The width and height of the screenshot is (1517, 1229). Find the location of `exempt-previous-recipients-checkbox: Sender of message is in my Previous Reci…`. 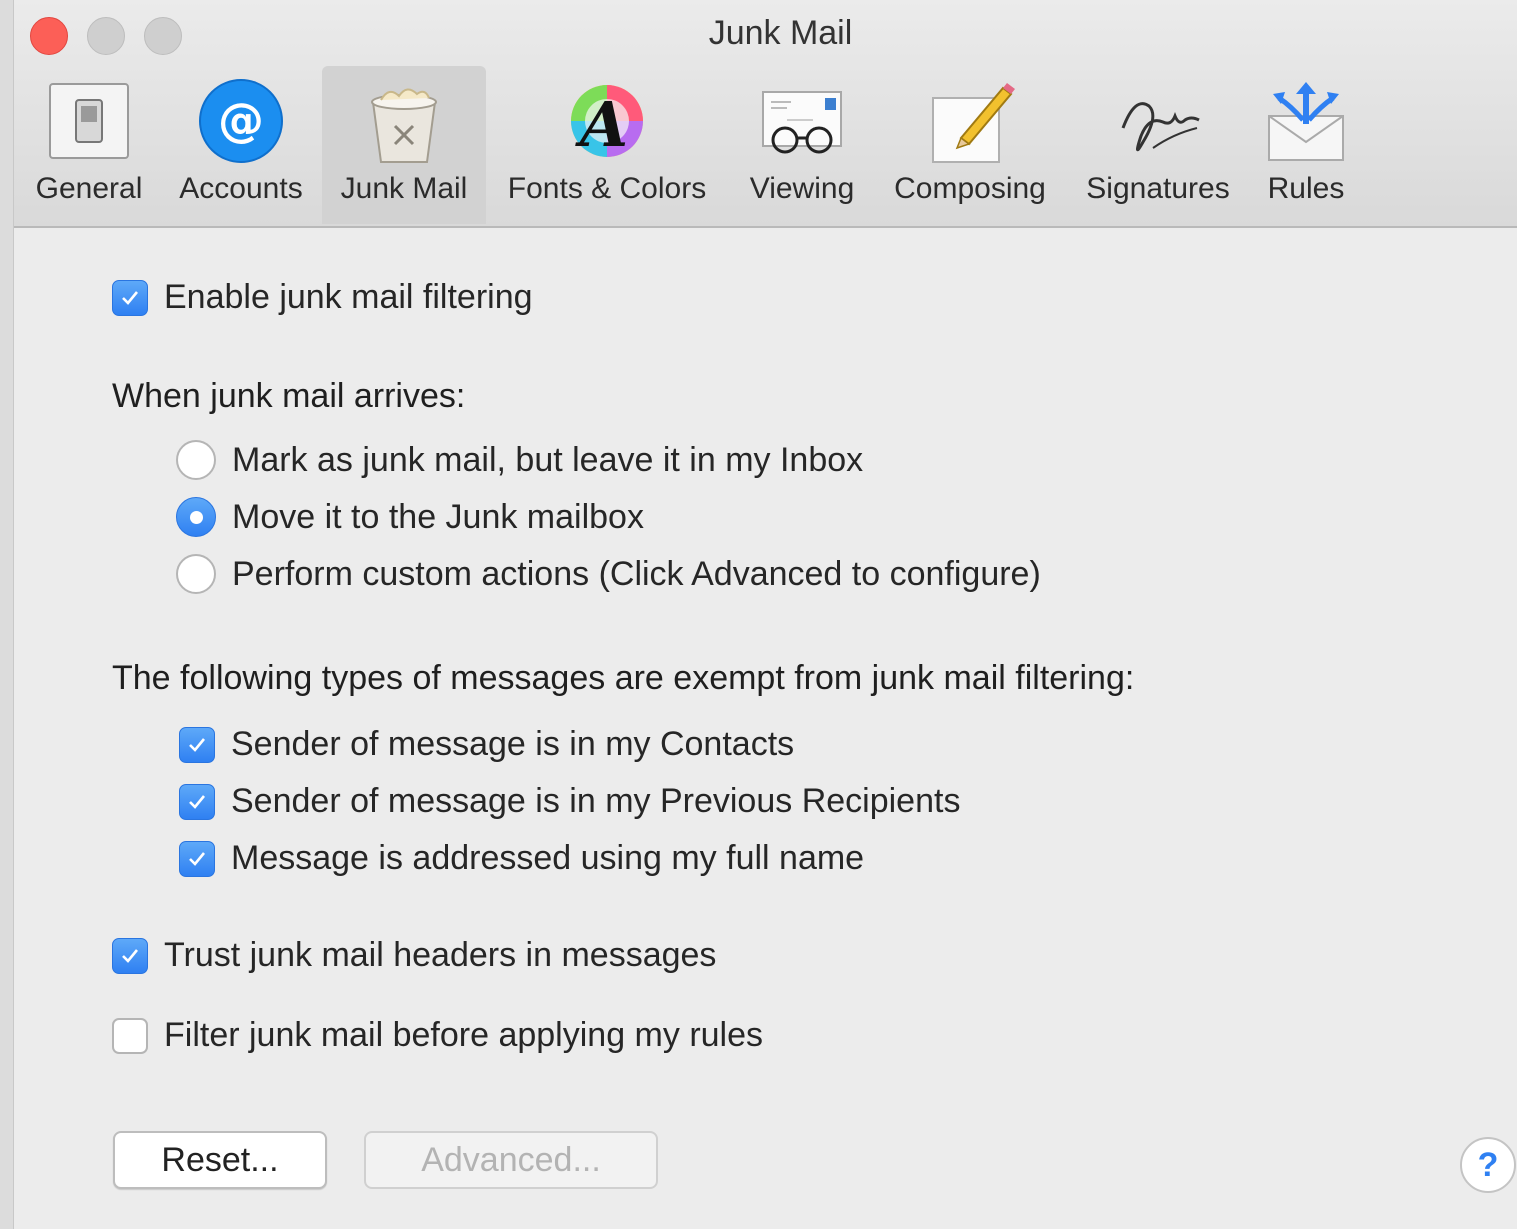

exempt-previous-recipients-checkbox: Sender of message is in my Previous Reci… is located at coordinates (569, 801).